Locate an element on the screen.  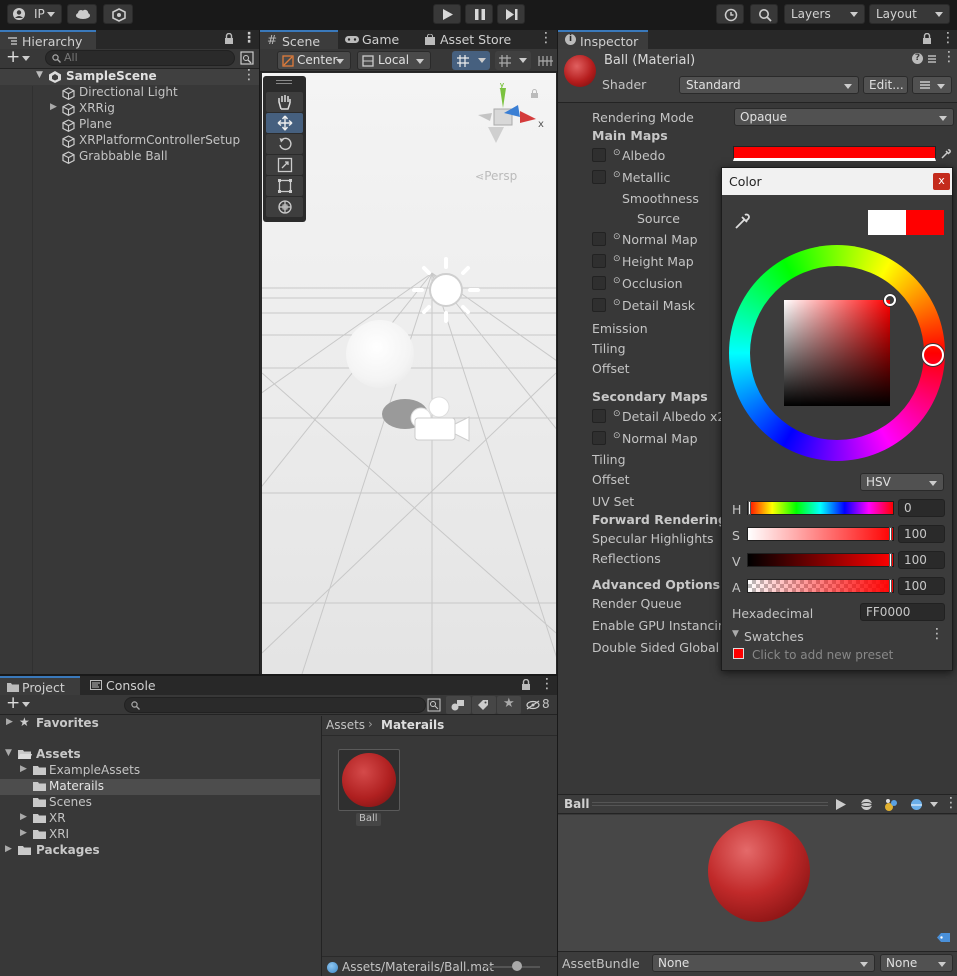
secondary-normal-map-slot is located at coordinates (599, 438).